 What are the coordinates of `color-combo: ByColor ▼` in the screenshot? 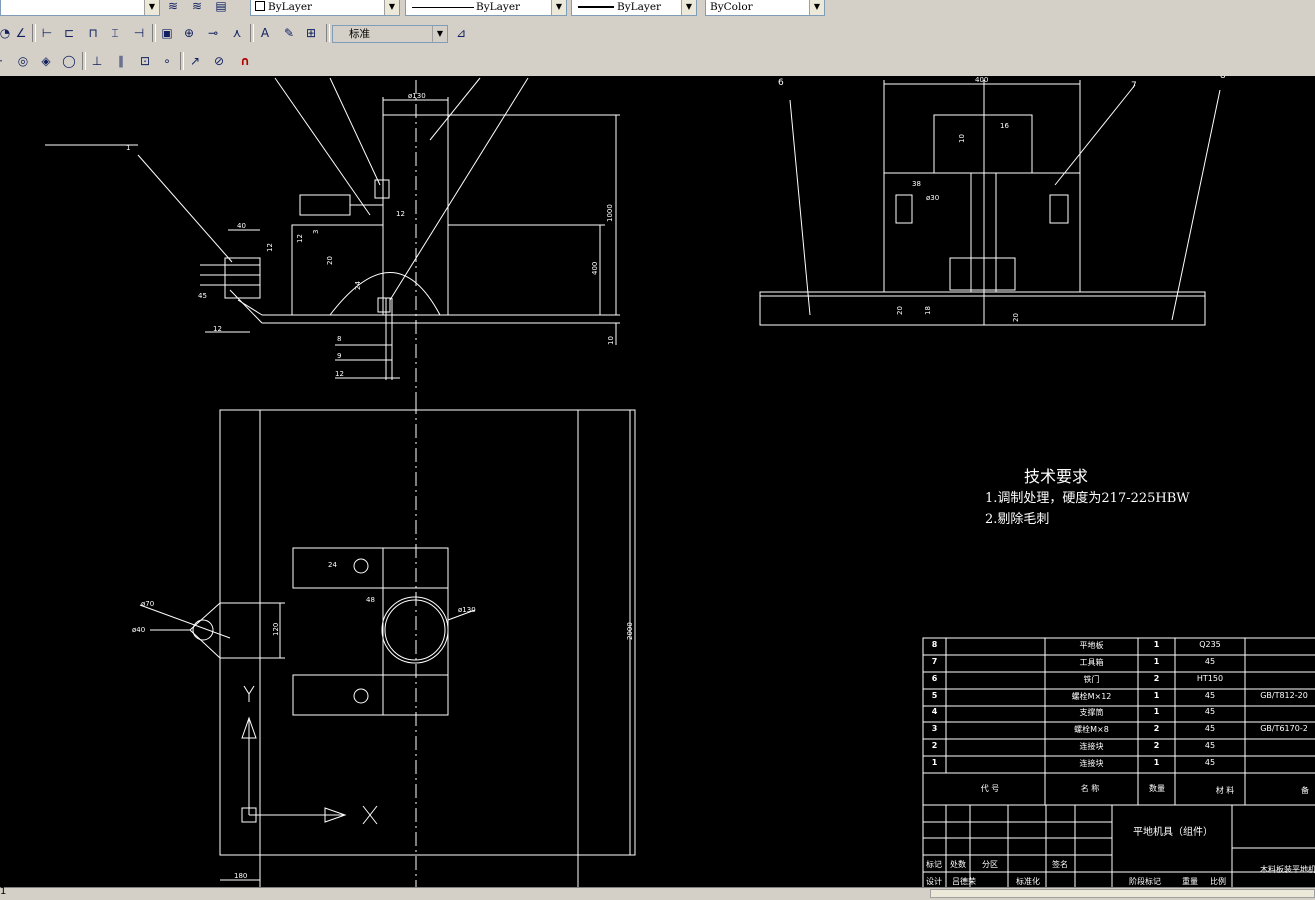 It's located at (765, 8).